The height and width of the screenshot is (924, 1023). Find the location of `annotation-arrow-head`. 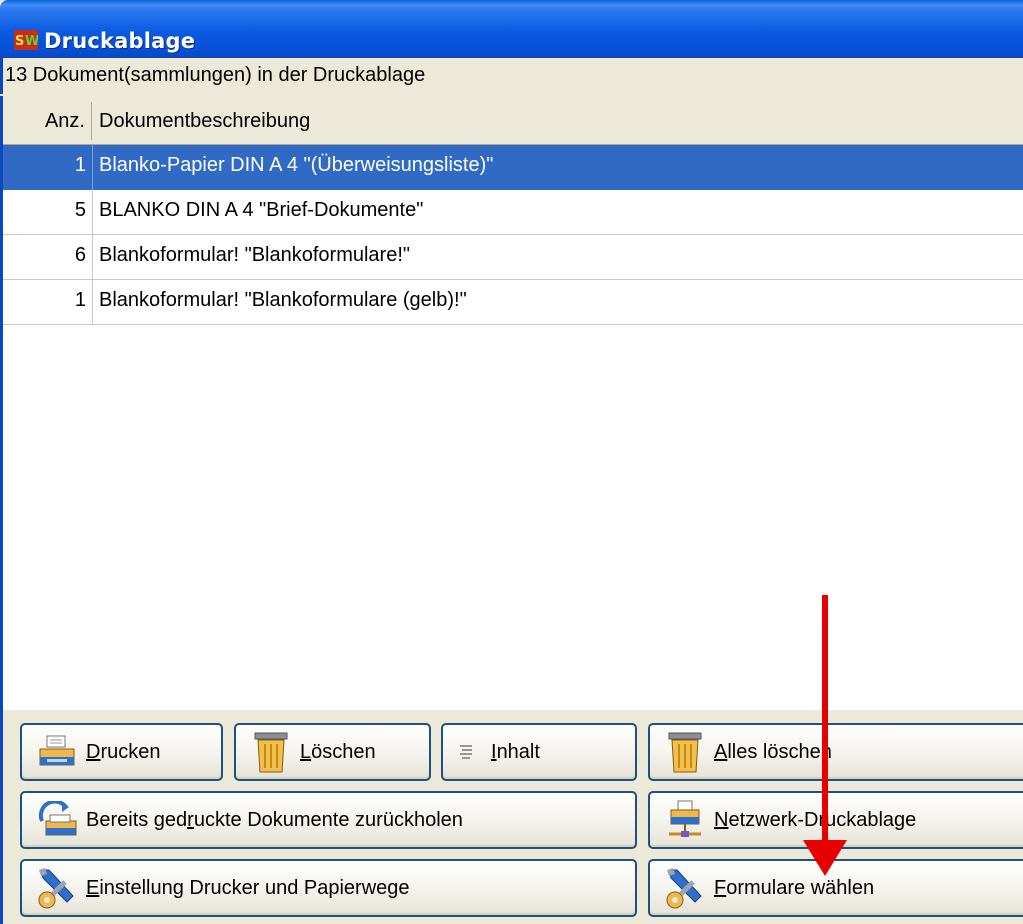

annotation-arrow-head is located at coordinates (825, 858).